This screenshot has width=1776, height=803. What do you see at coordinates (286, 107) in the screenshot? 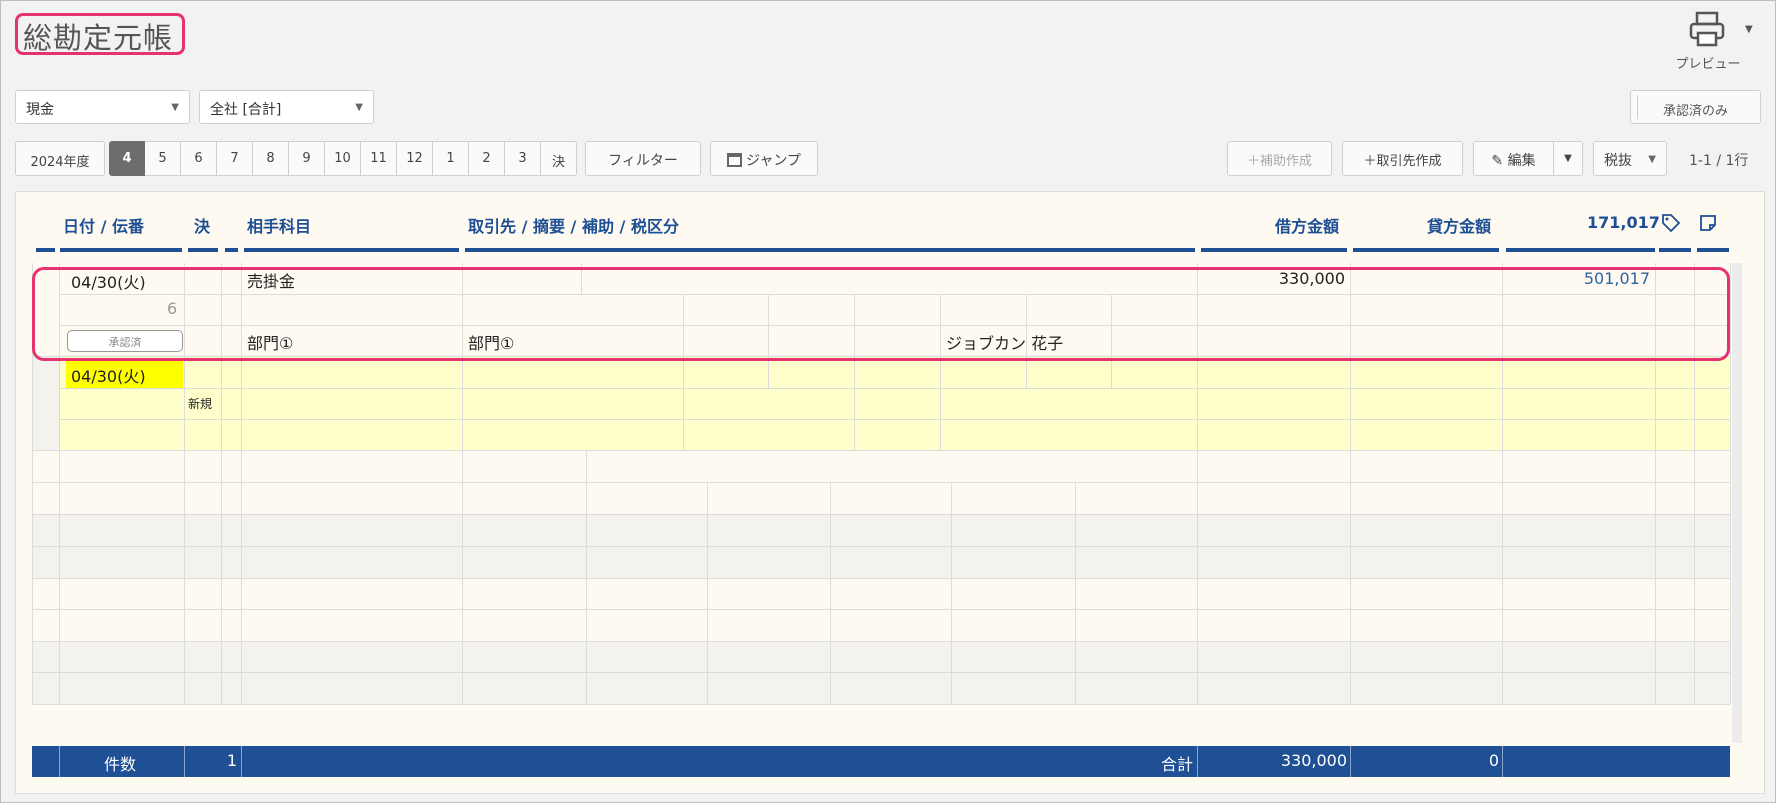
I see `department-select: 全社 [合計] ▼` at bounding box center [286, 107].